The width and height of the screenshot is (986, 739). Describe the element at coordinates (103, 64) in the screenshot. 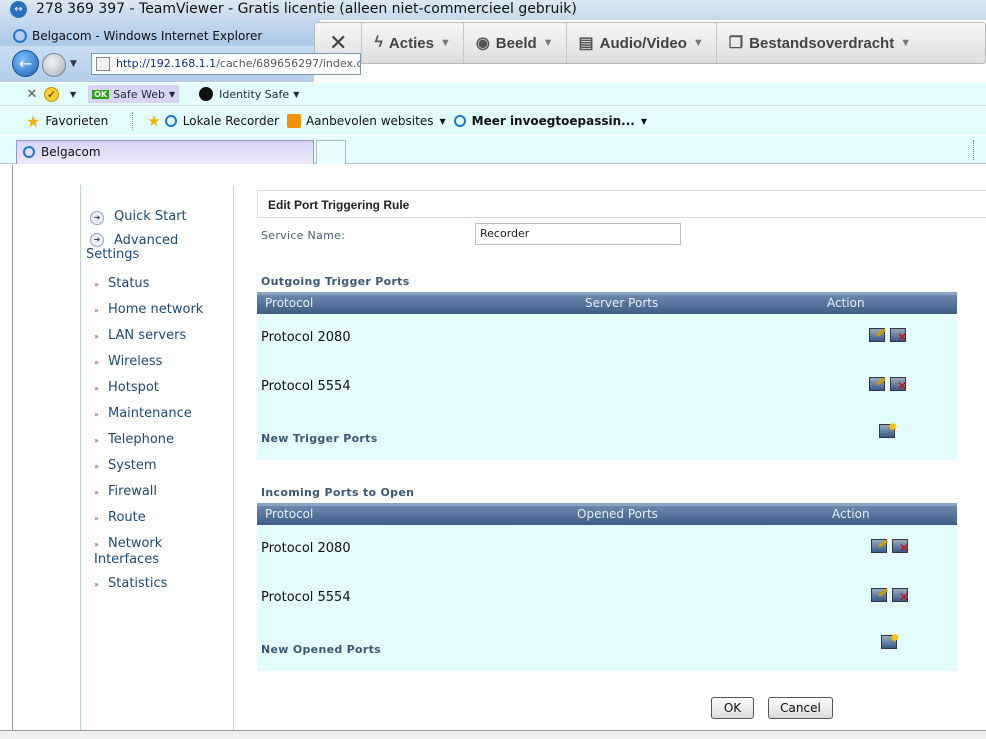

I see `page-icon` at that location.